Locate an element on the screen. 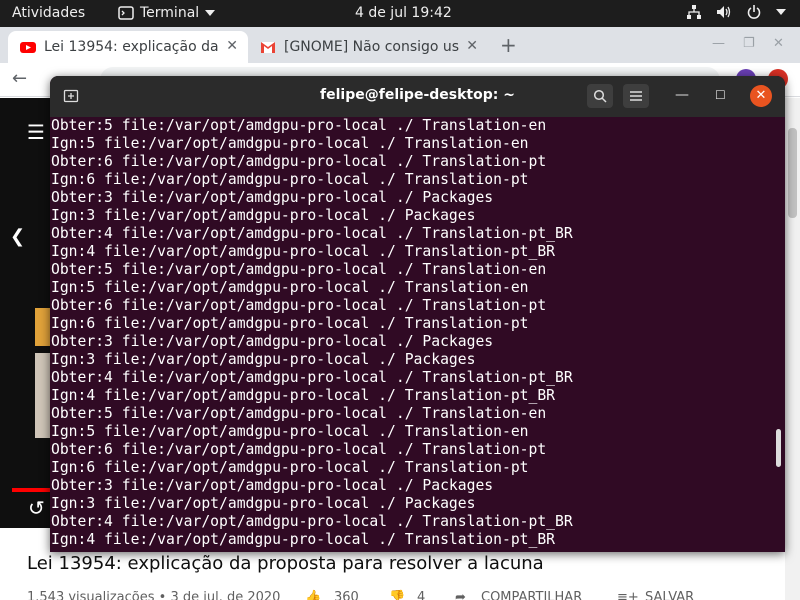 The image size is (800, 600). like-count: 360 is located at coordinates (346, 595).